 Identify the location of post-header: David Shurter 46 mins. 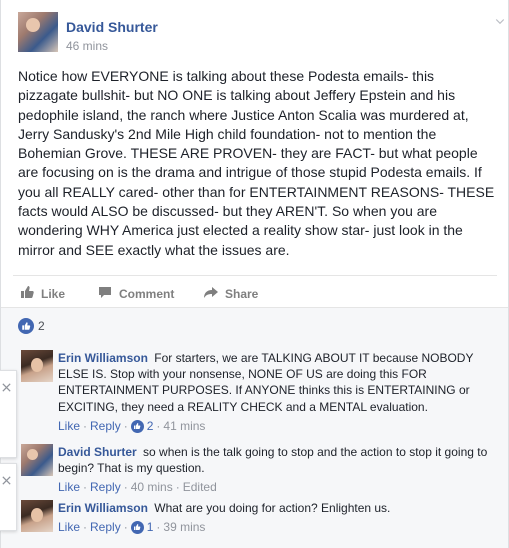
(261, 34).